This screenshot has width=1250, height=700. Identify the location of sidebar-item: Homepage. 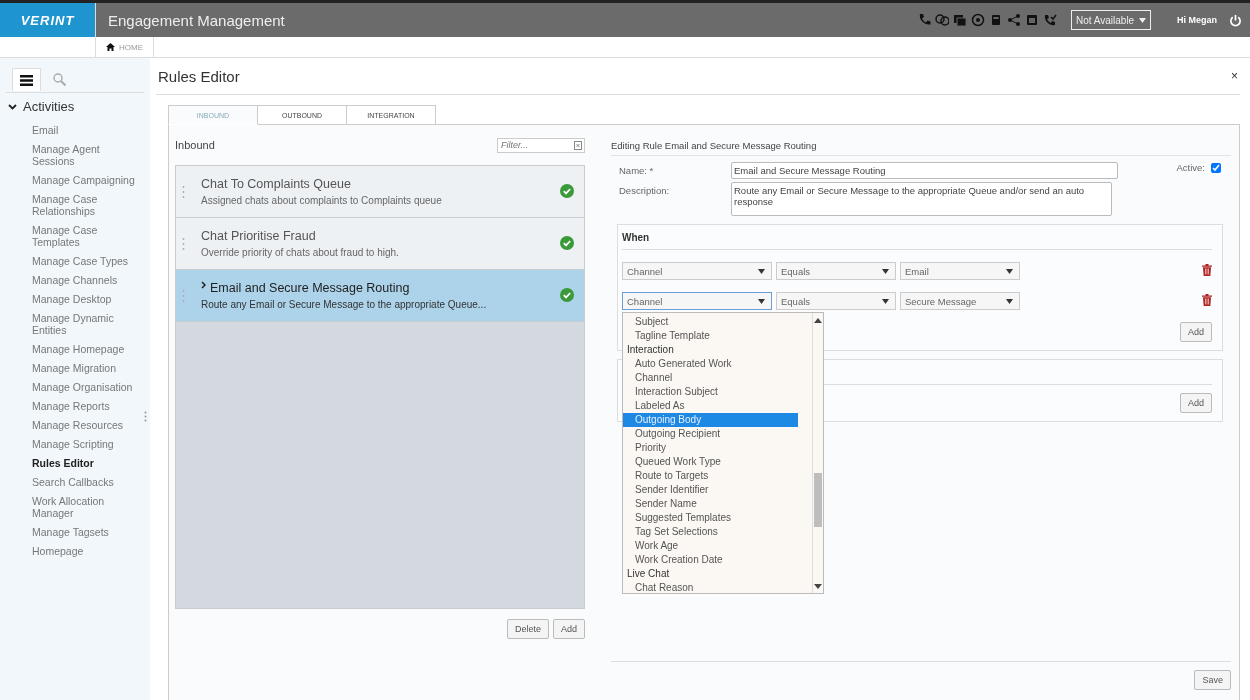
(86, 551).